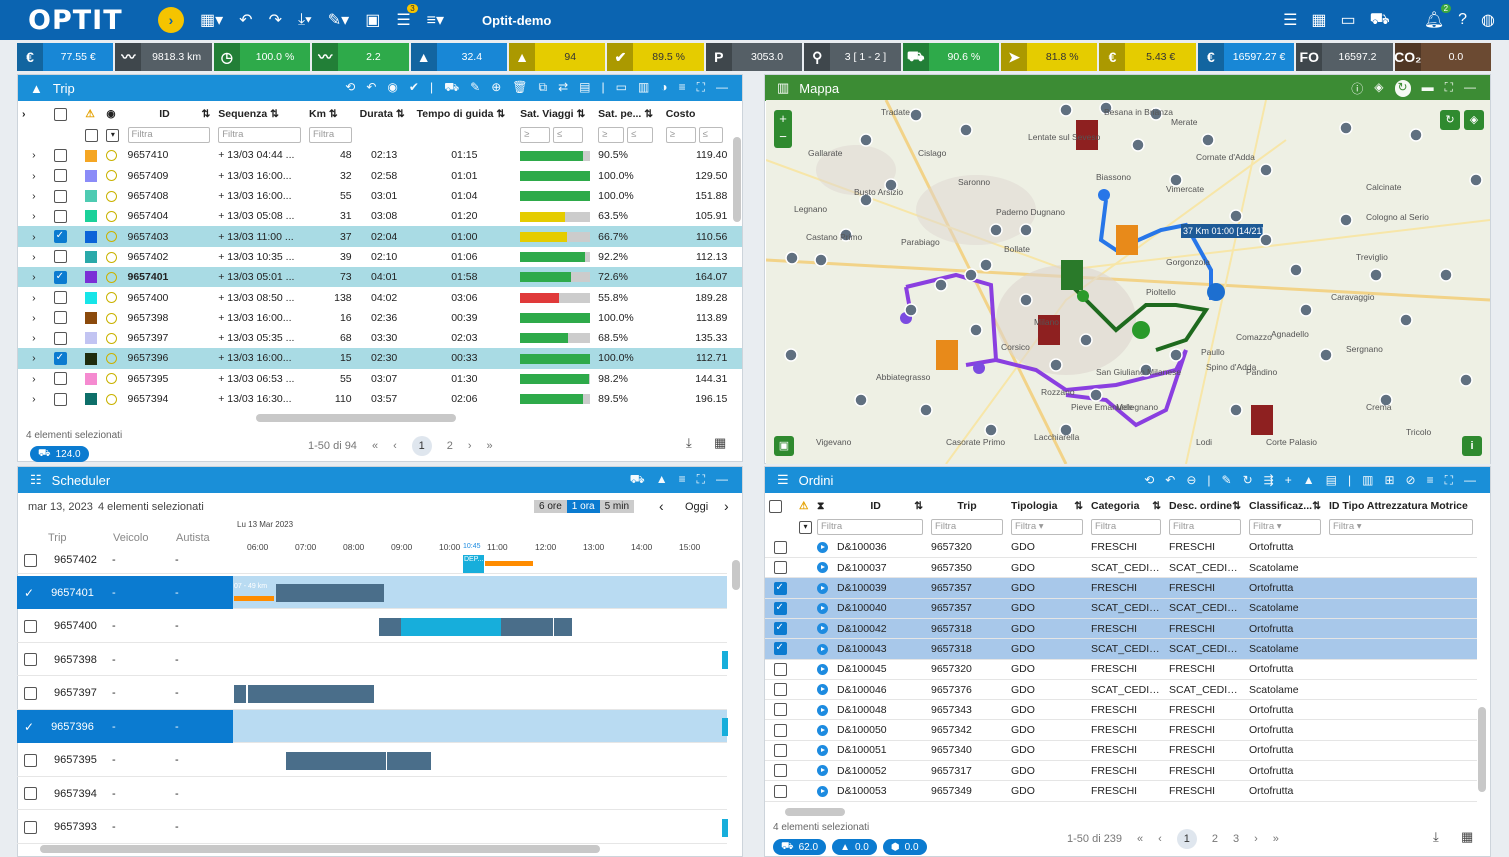  I want to click on scheduler-row: 9657393 - -, so click(372, 827).